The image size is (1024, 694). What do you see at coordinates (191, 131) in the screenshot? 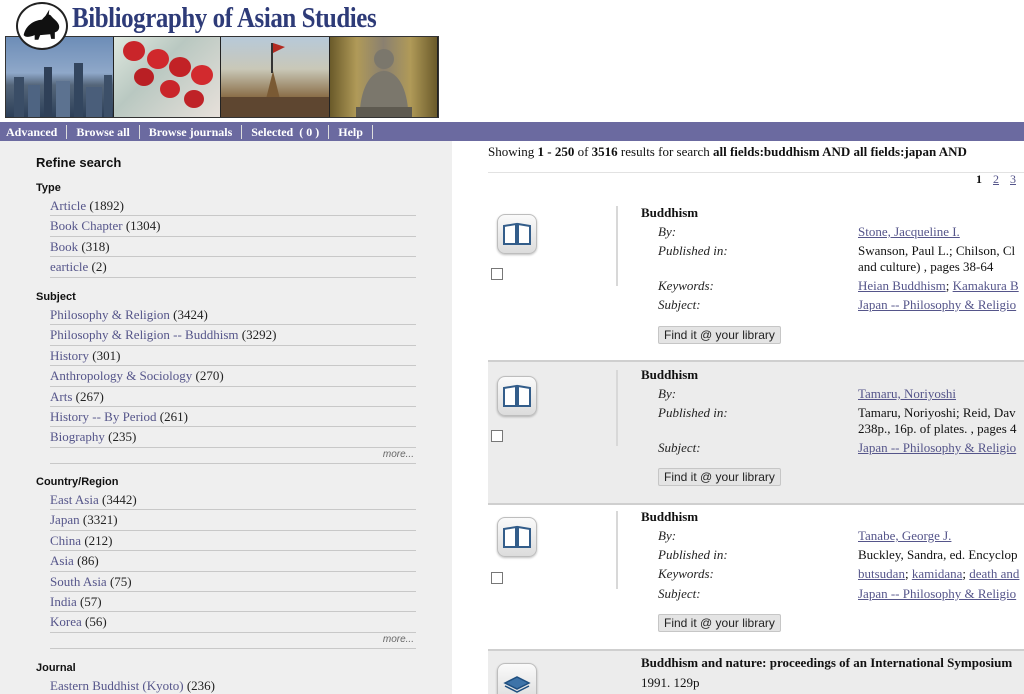
I see `nav-browse-journals: Browse journals` at bounding box center [191, 131].